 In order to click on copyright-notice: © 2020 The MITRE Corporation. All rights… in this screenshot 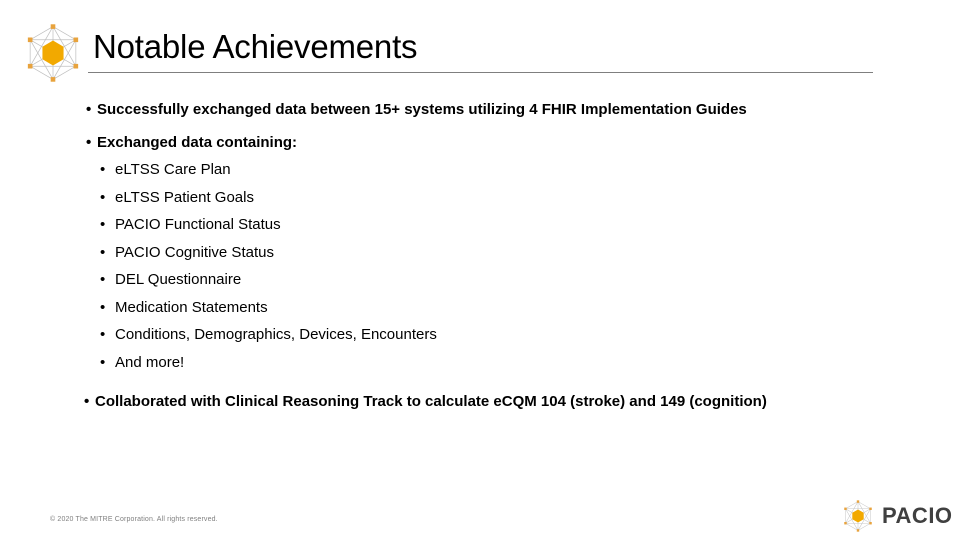, I will do `click(134, 519)`.